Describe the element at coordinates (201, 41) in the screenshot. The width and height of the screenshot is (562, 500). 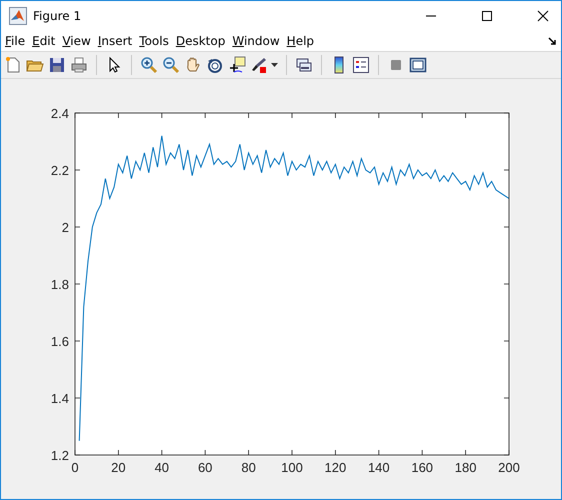
I see `menu-item: Desktop` at that location.